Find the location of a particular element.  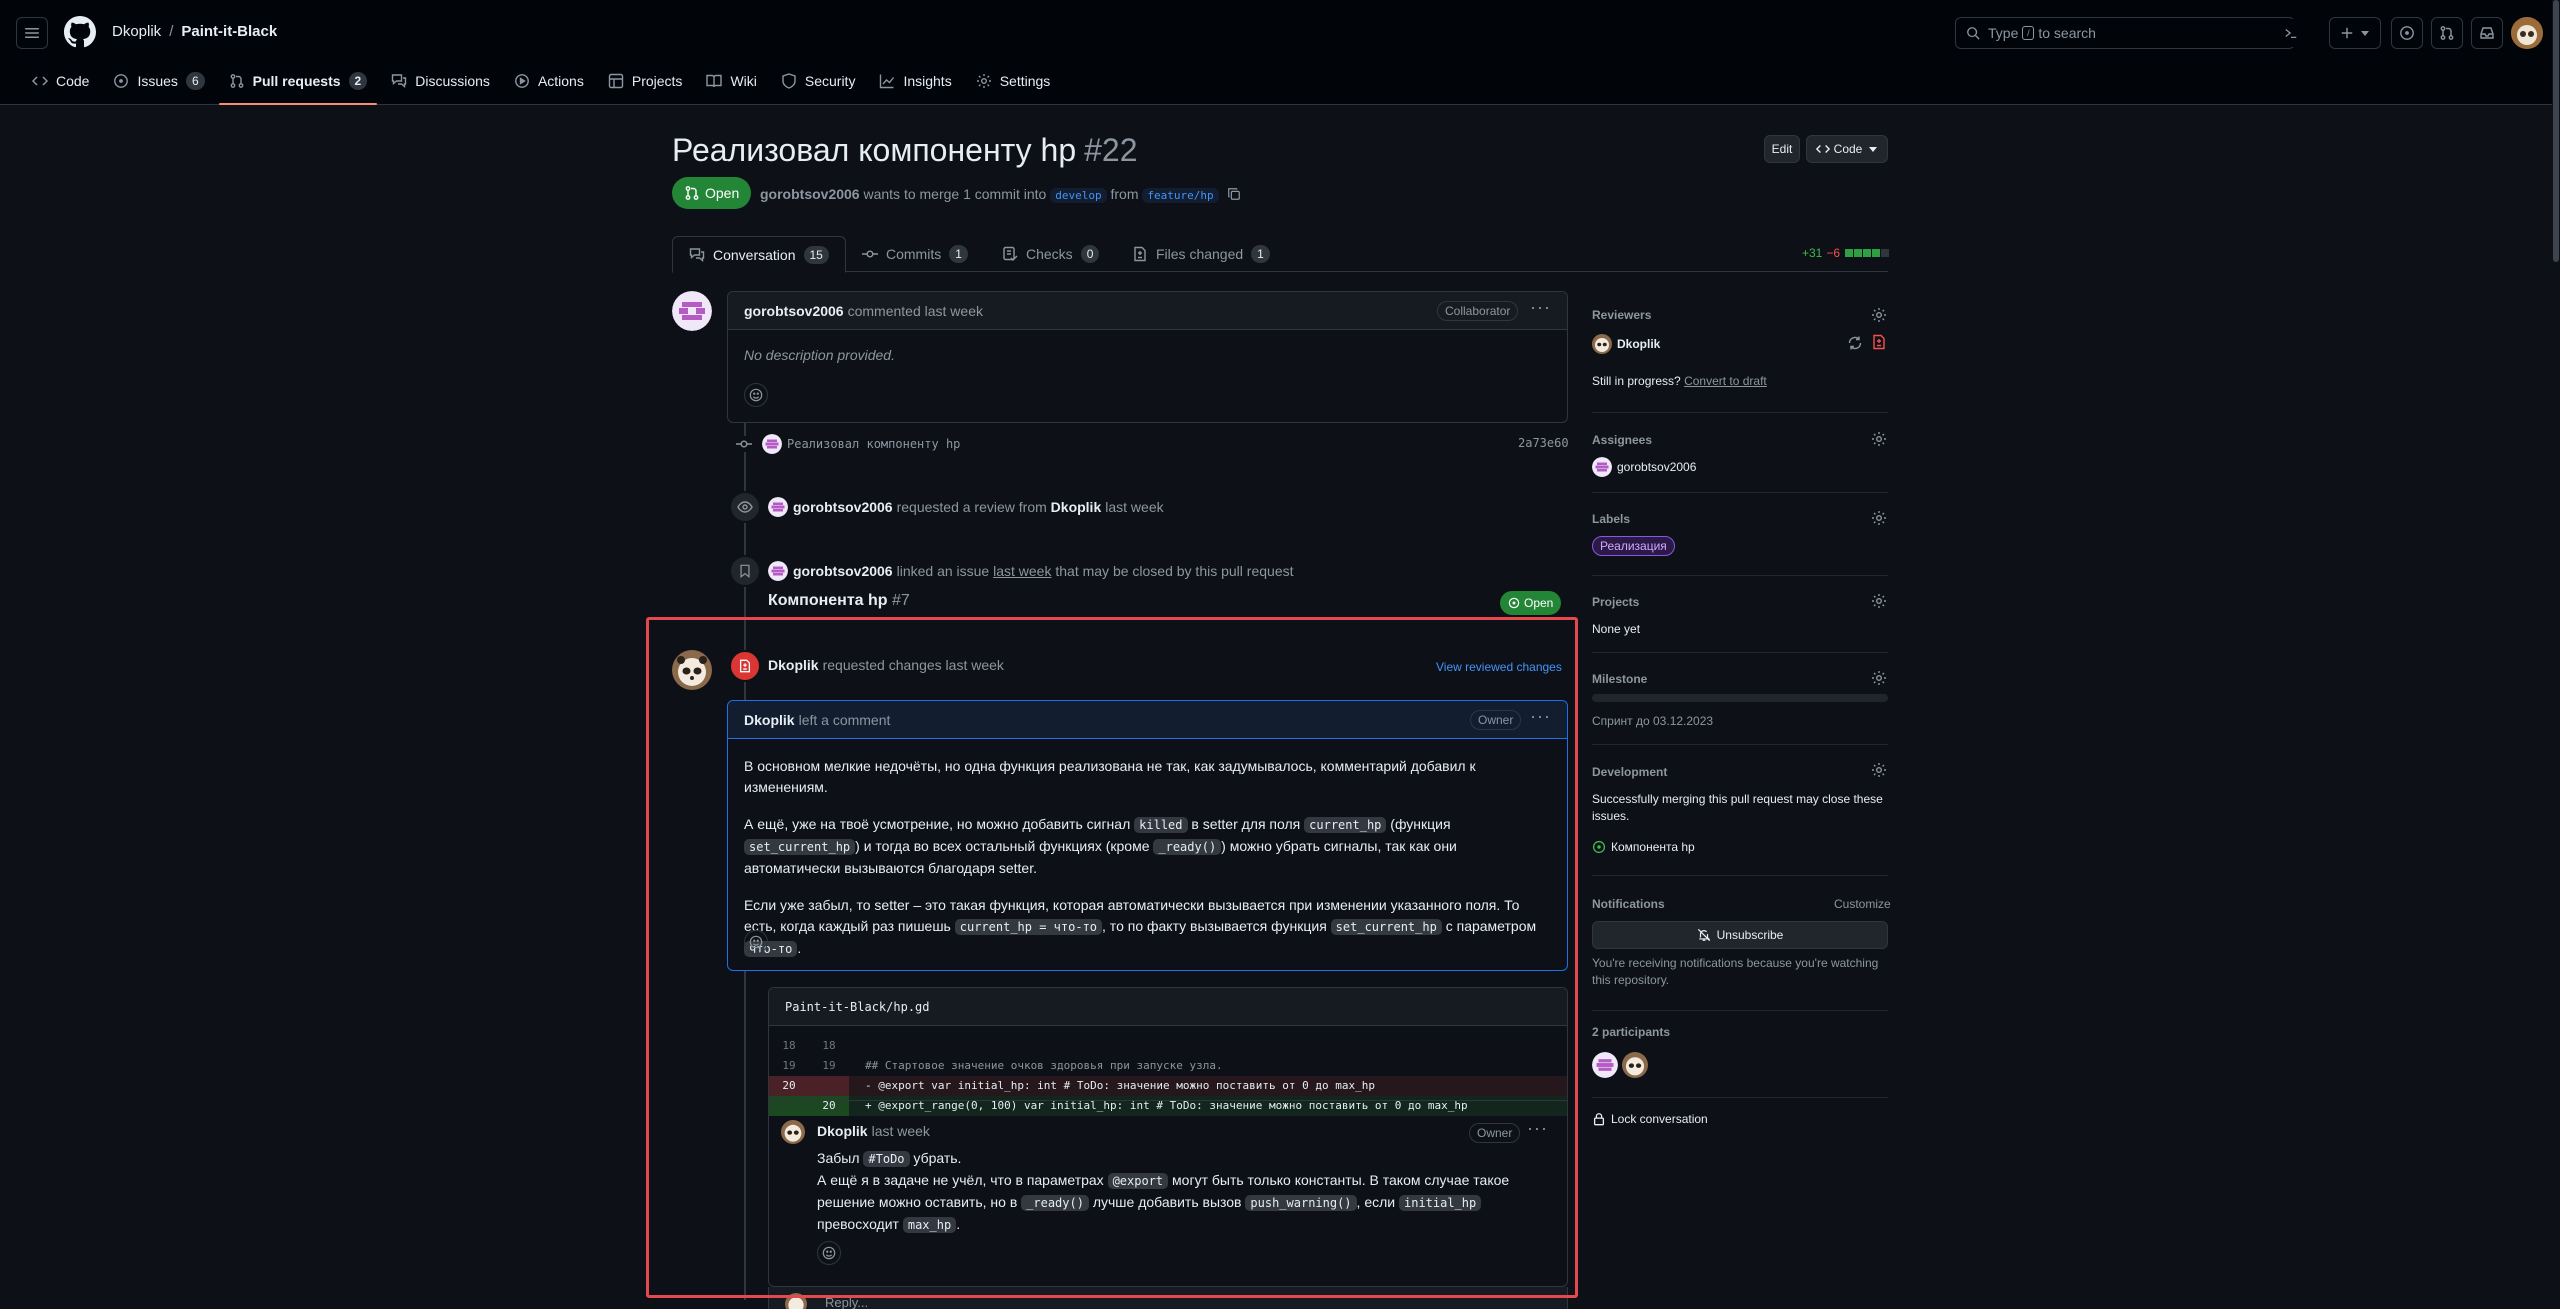

draft-hint: Still in progress? Convert to draft is located at coordinates (1679, 381).